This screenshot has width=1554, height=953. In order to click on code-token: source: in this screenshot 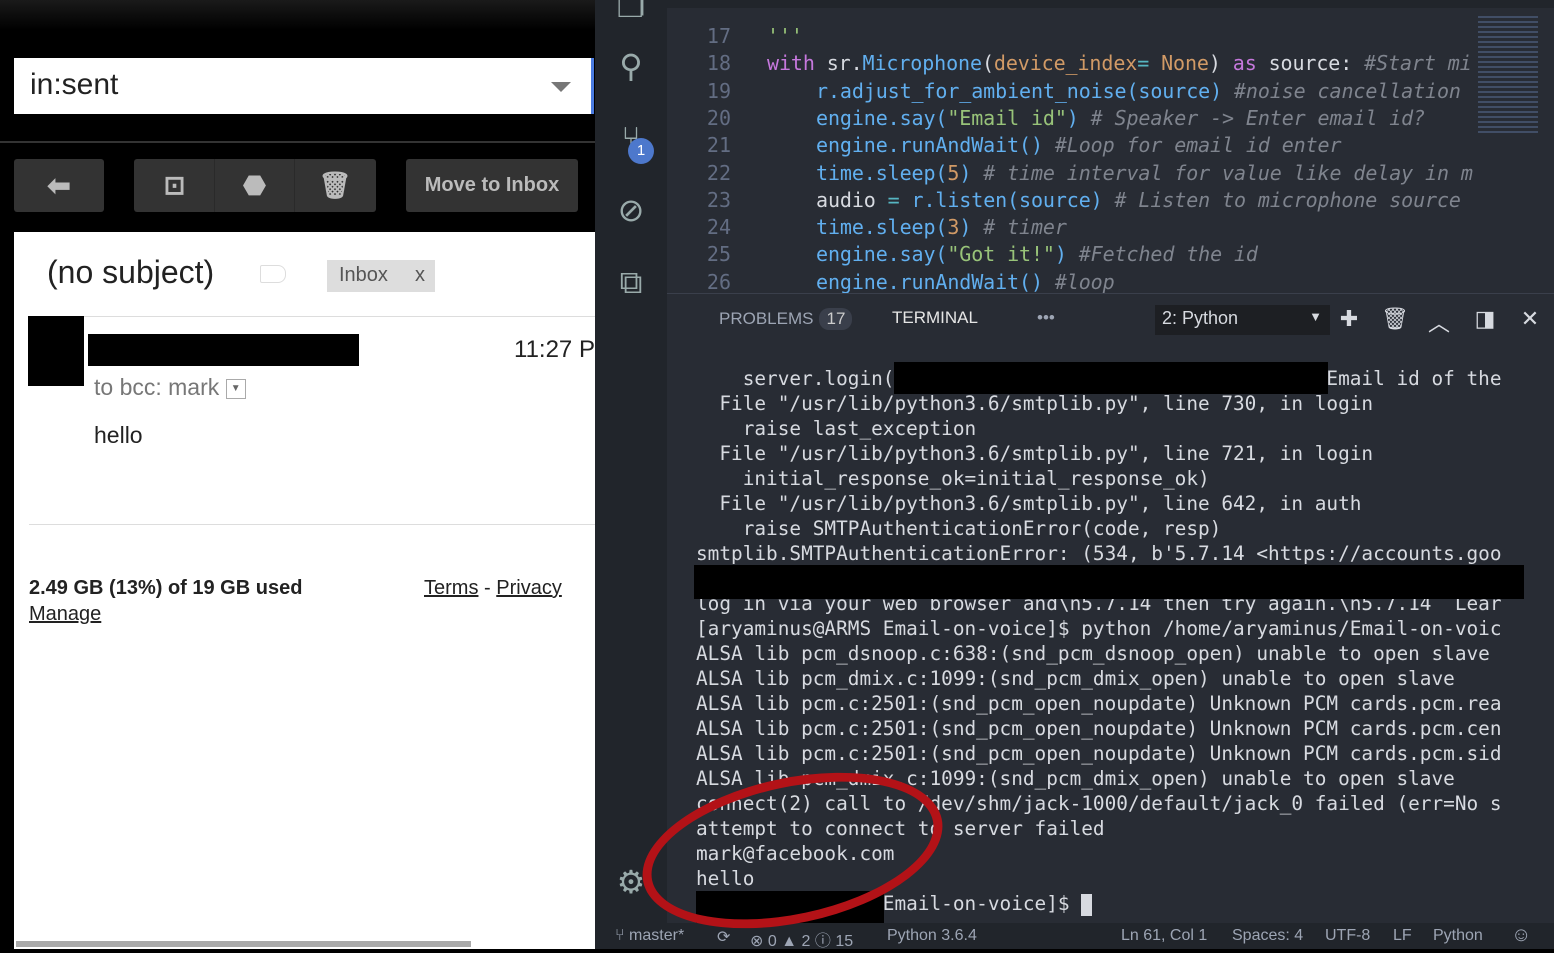, I will do `click(1310, 63)`.